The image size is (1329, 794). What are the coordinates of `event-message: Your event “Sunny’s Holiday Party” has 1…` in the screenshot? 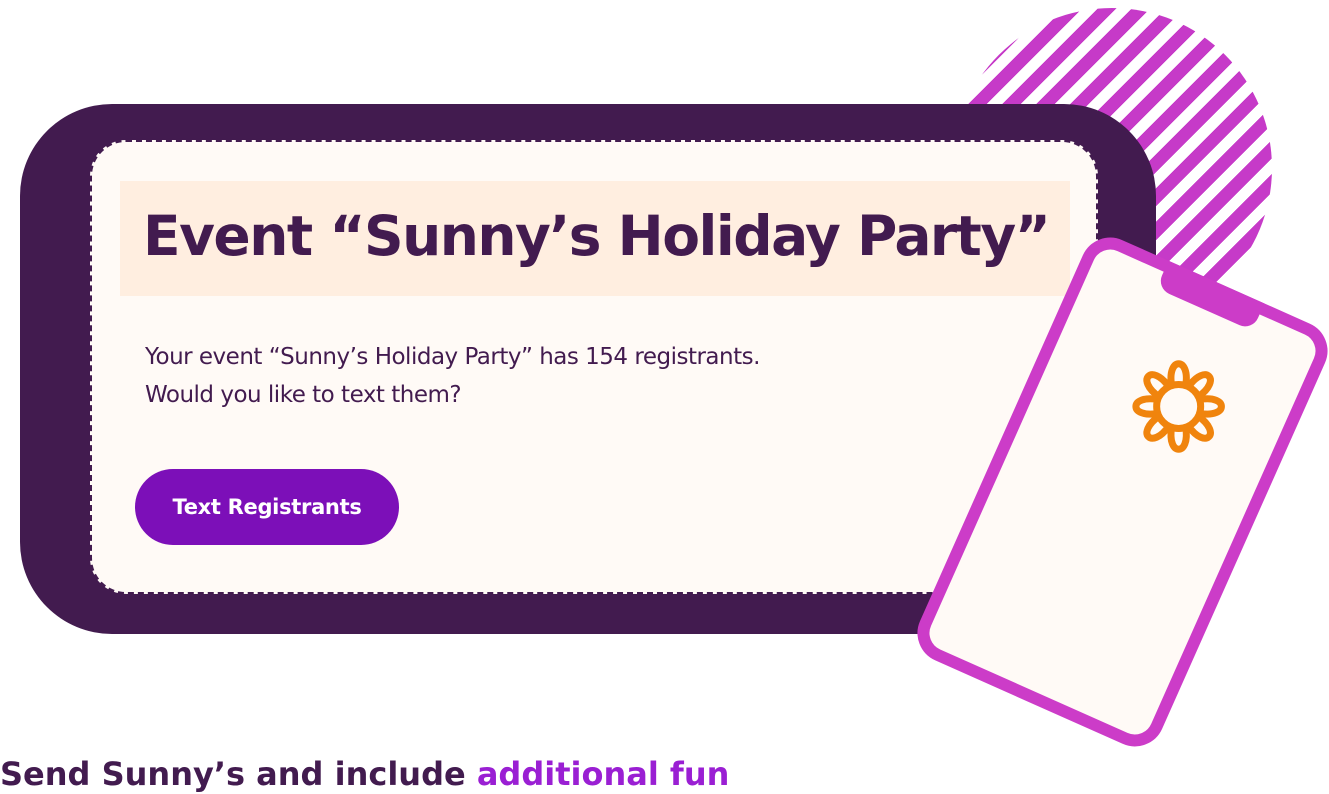 It's located at (535, 376).